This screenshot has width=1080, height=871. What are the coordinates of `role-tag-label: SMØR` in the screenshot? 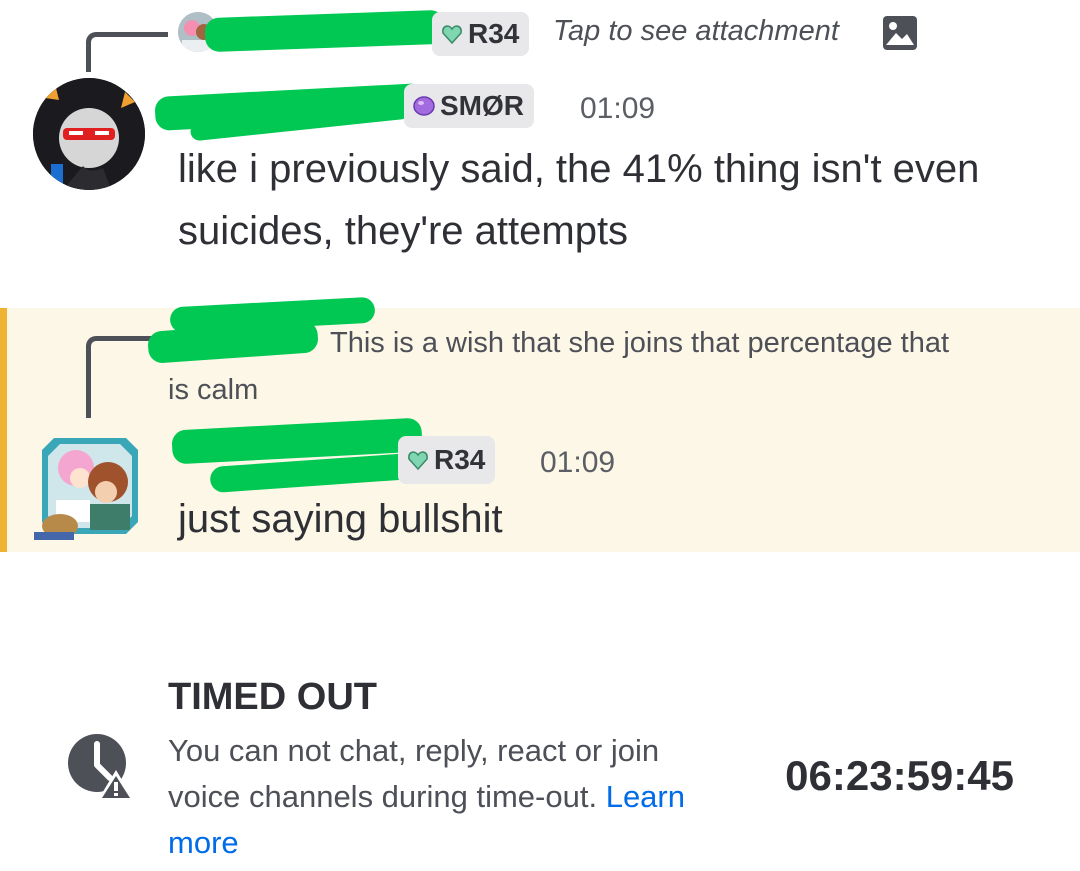 It's located at (482, 105).